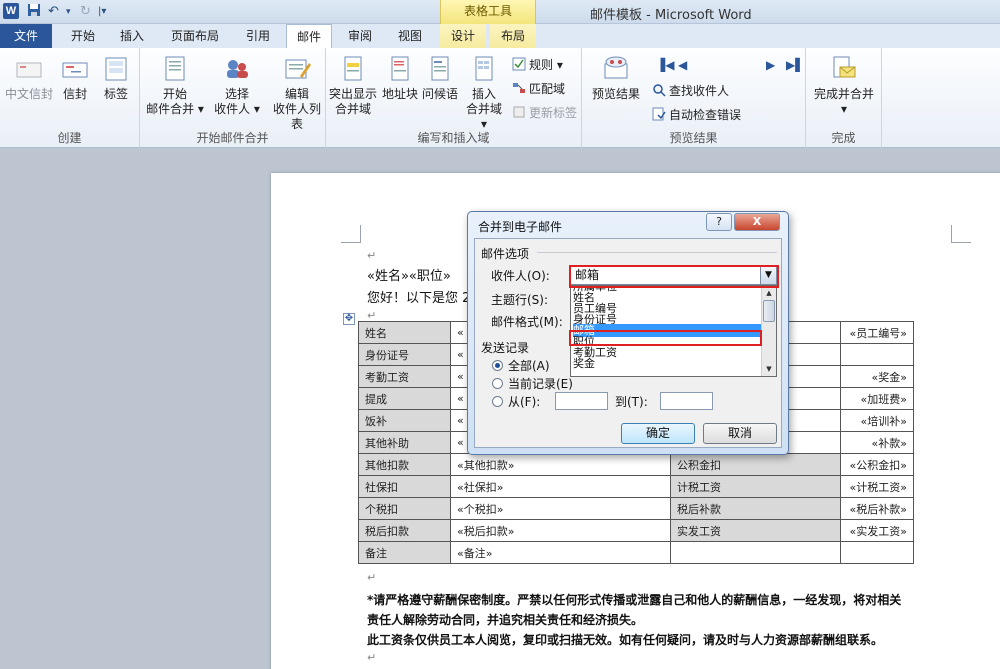 The width and height of the screenshot is (1000, 669). What do you see at coordinates (85, 12) in the screenshot?
I see `redo-icon: ↻` at bounding box center [85, 12].